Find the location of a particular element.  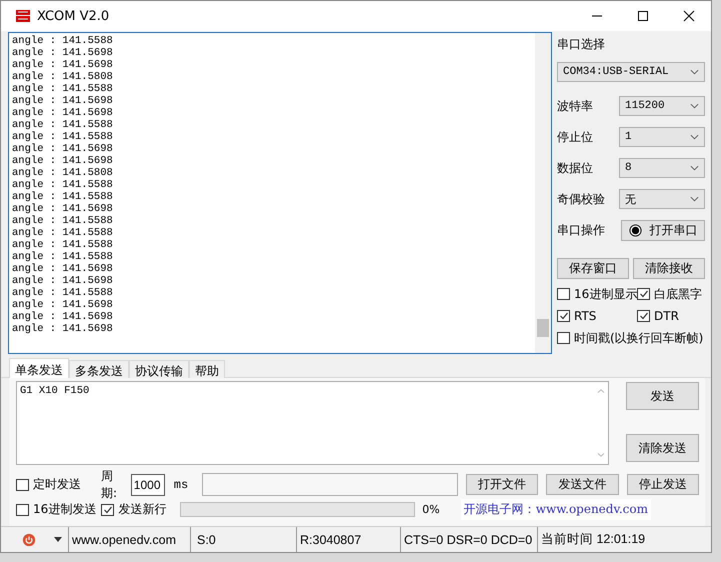

maximize-icon is located at coordinates (643, 16).